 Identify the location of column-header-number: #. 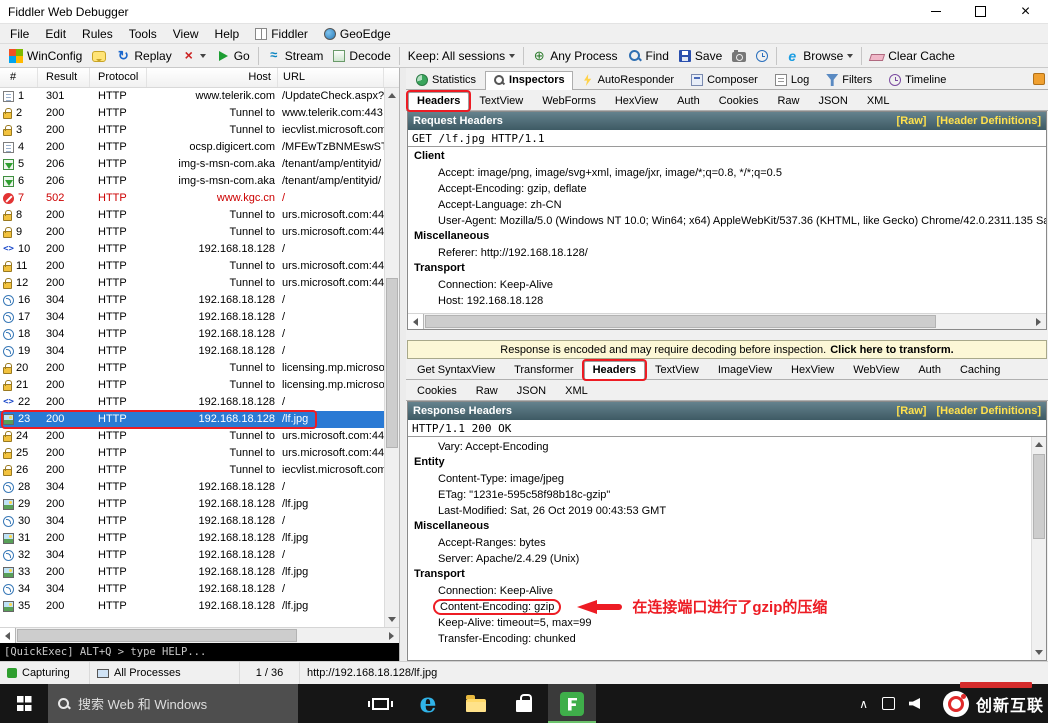
(19, 77).